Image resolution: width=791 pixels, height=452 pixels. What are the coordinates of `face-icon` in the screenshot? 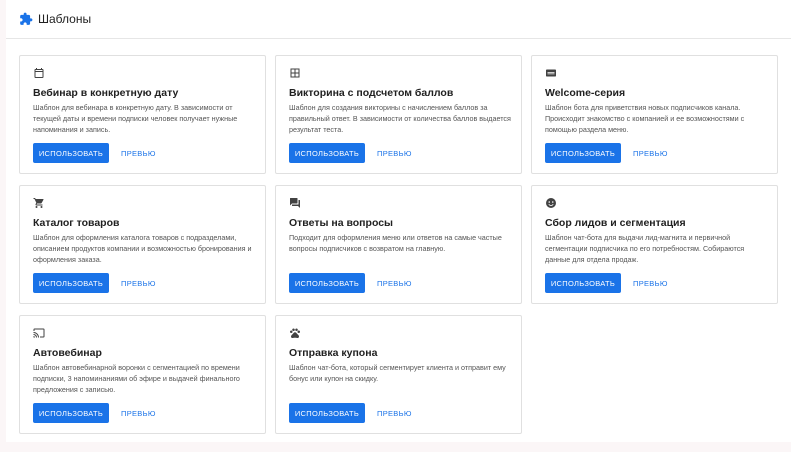 It's located at (551, 203).